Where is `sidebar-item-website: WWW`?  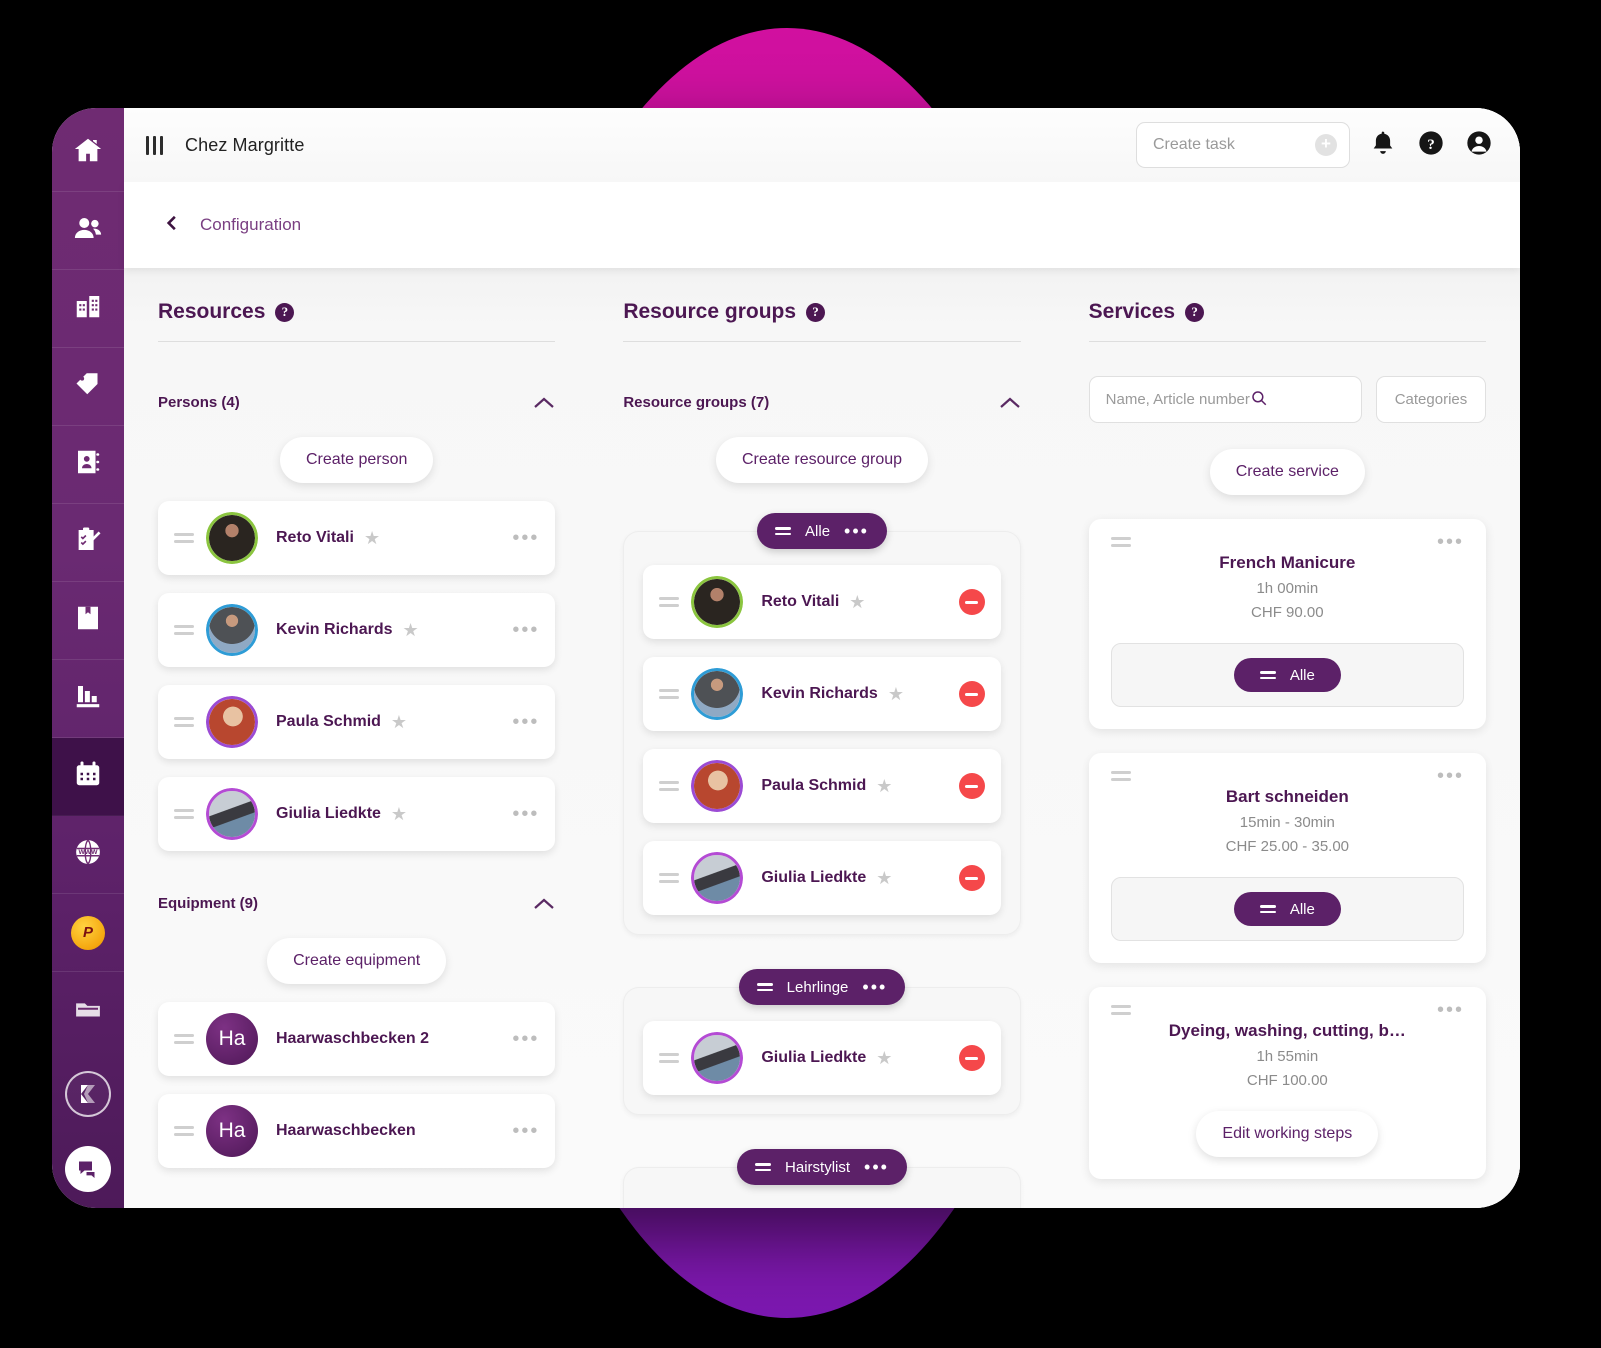 sidebar-item-website: WWW is located at coordinates (88, 855).